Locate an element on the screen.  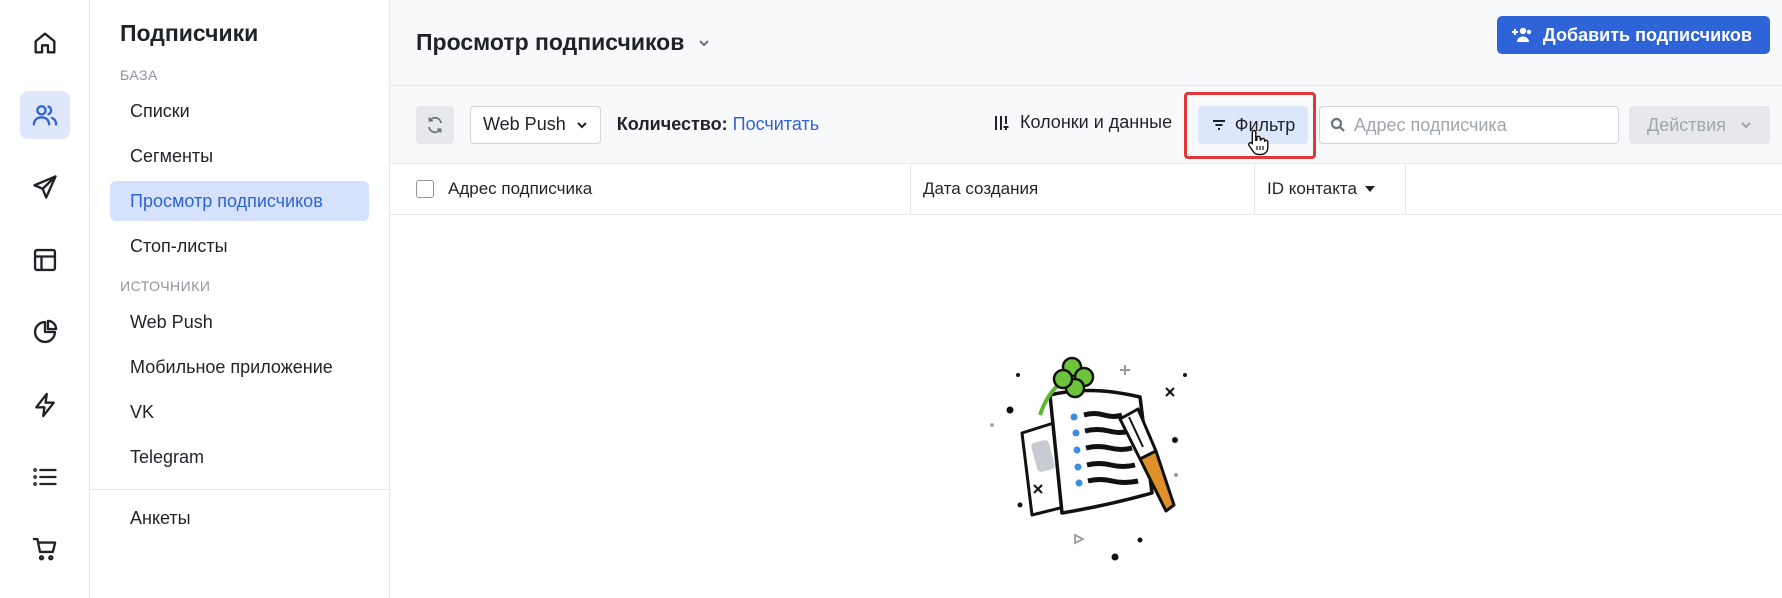
columns-data-button: Колонки и данные is located at coordinates (1082, 122).